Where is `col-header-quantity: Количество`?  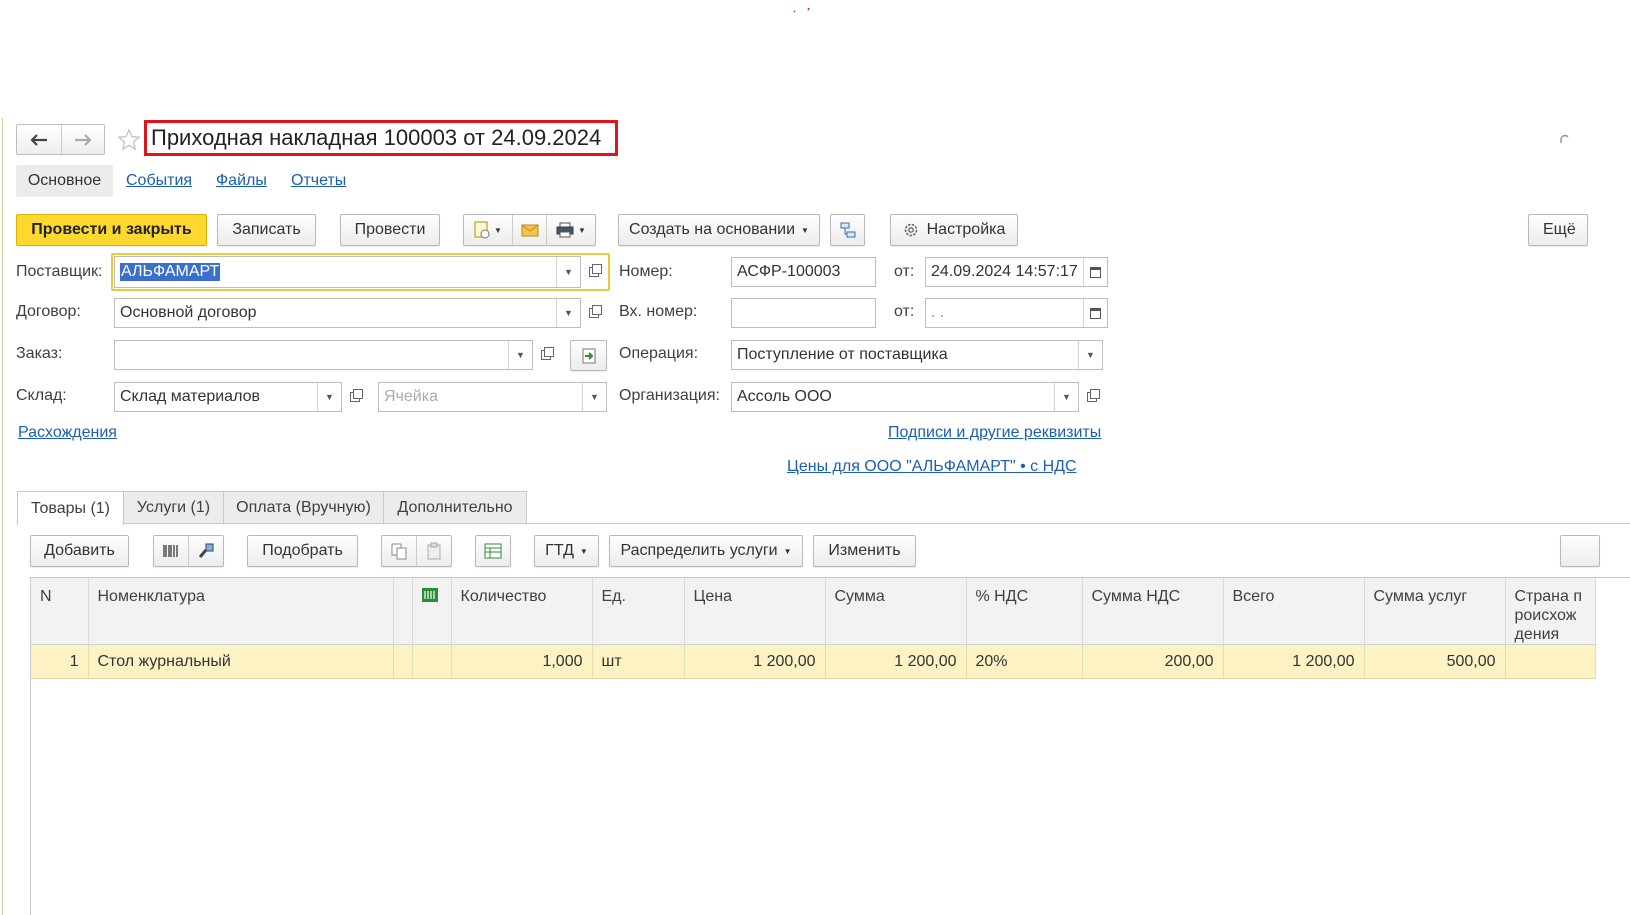 col-header-quantity: Количество is located at coordinates (522, 611).